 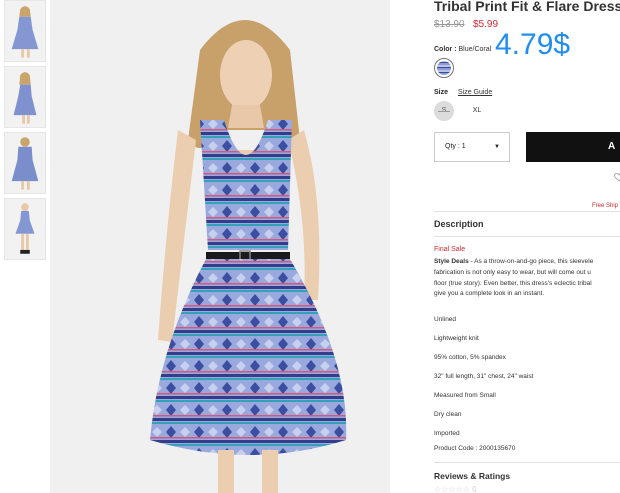 What do you see at coordinates (451, 261) in the screenshot?
I see `style-deals-label: Style Deals` at bounding box center [451, 261].